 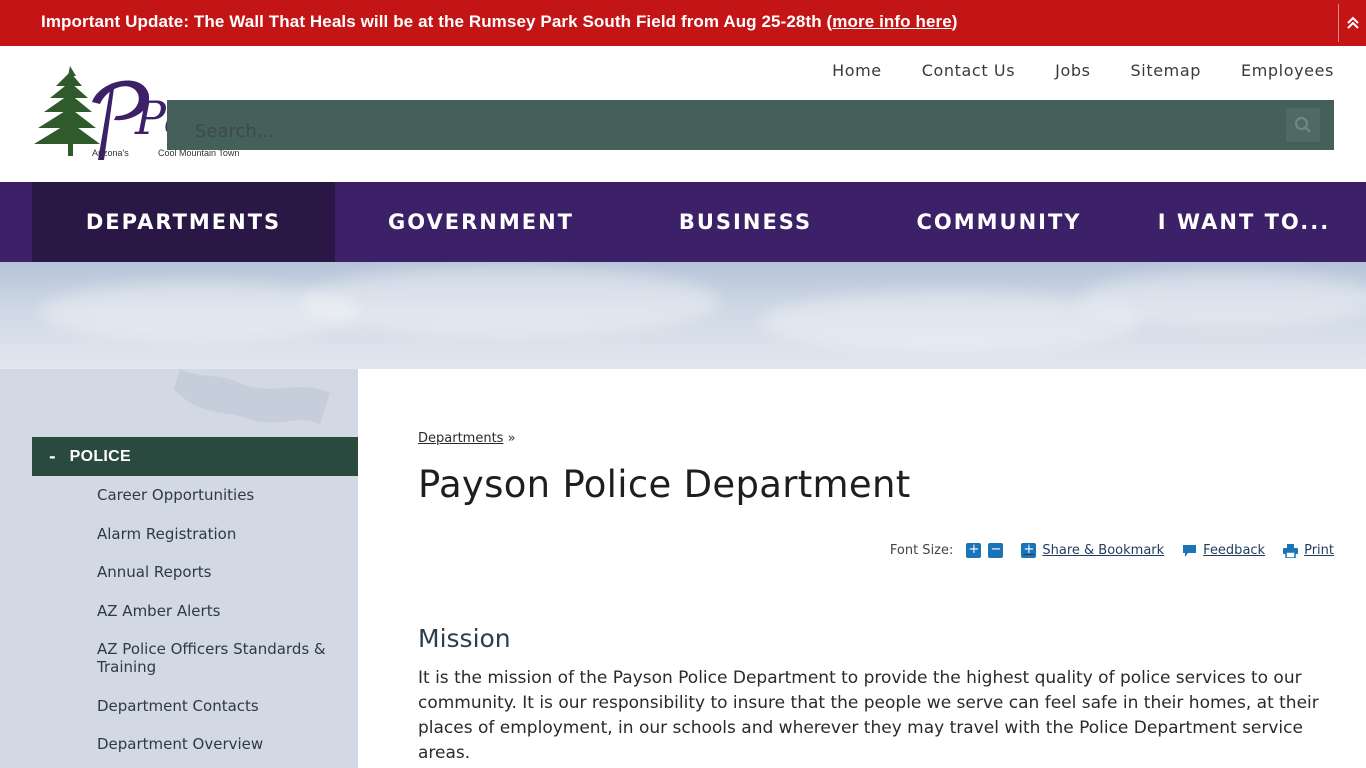 I want to click on feedback-link: Feedback, so click(x=1223, y=550).